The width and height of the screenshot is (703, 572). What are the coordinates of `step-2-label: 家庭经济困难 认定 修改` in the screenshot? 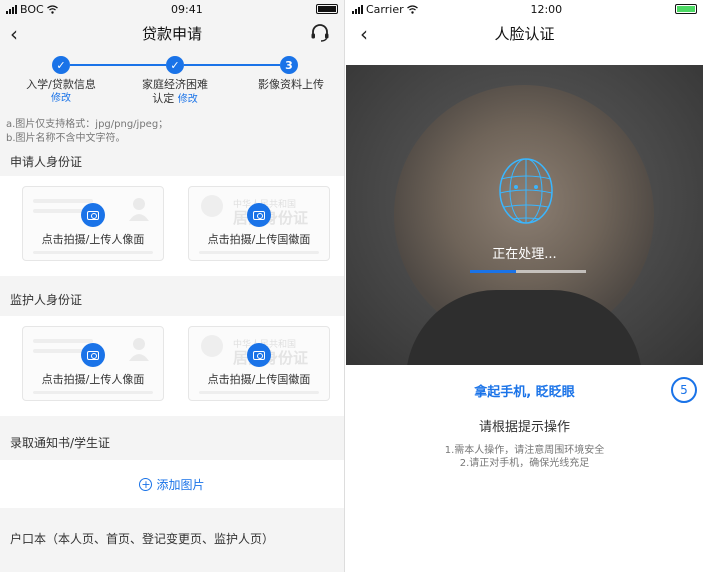 It's located at (175, 92).